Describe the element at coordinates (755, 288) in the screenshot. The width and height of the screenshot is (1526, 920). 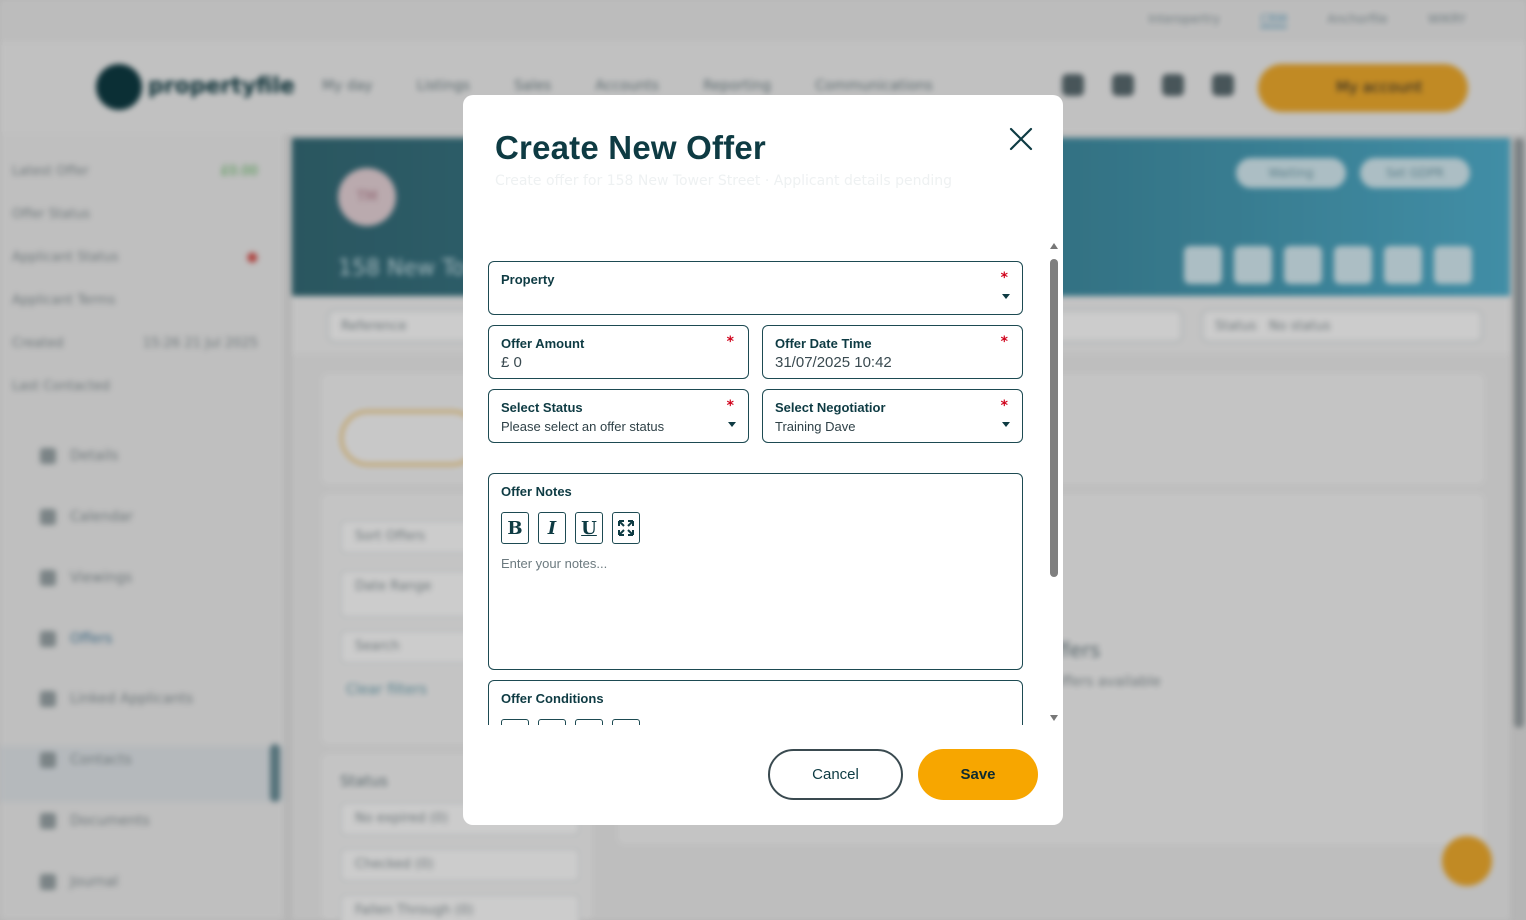
I see `property-select: Property *` at that location.